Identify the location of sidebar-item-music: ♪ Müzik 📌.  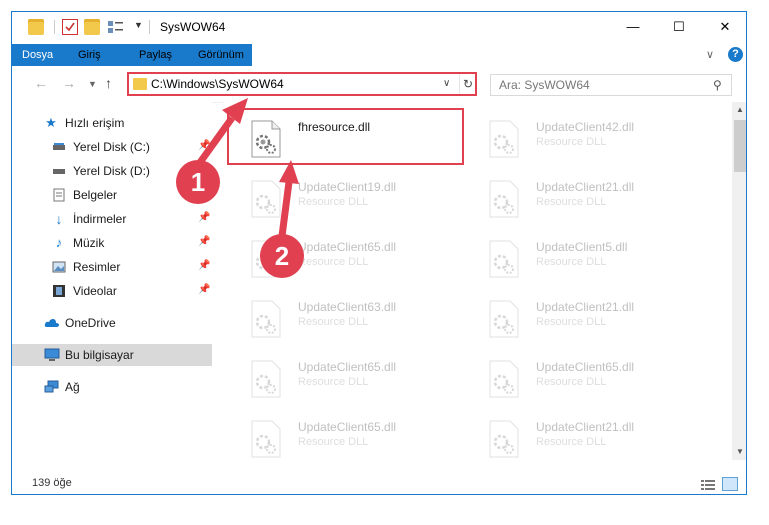
(112, 243).